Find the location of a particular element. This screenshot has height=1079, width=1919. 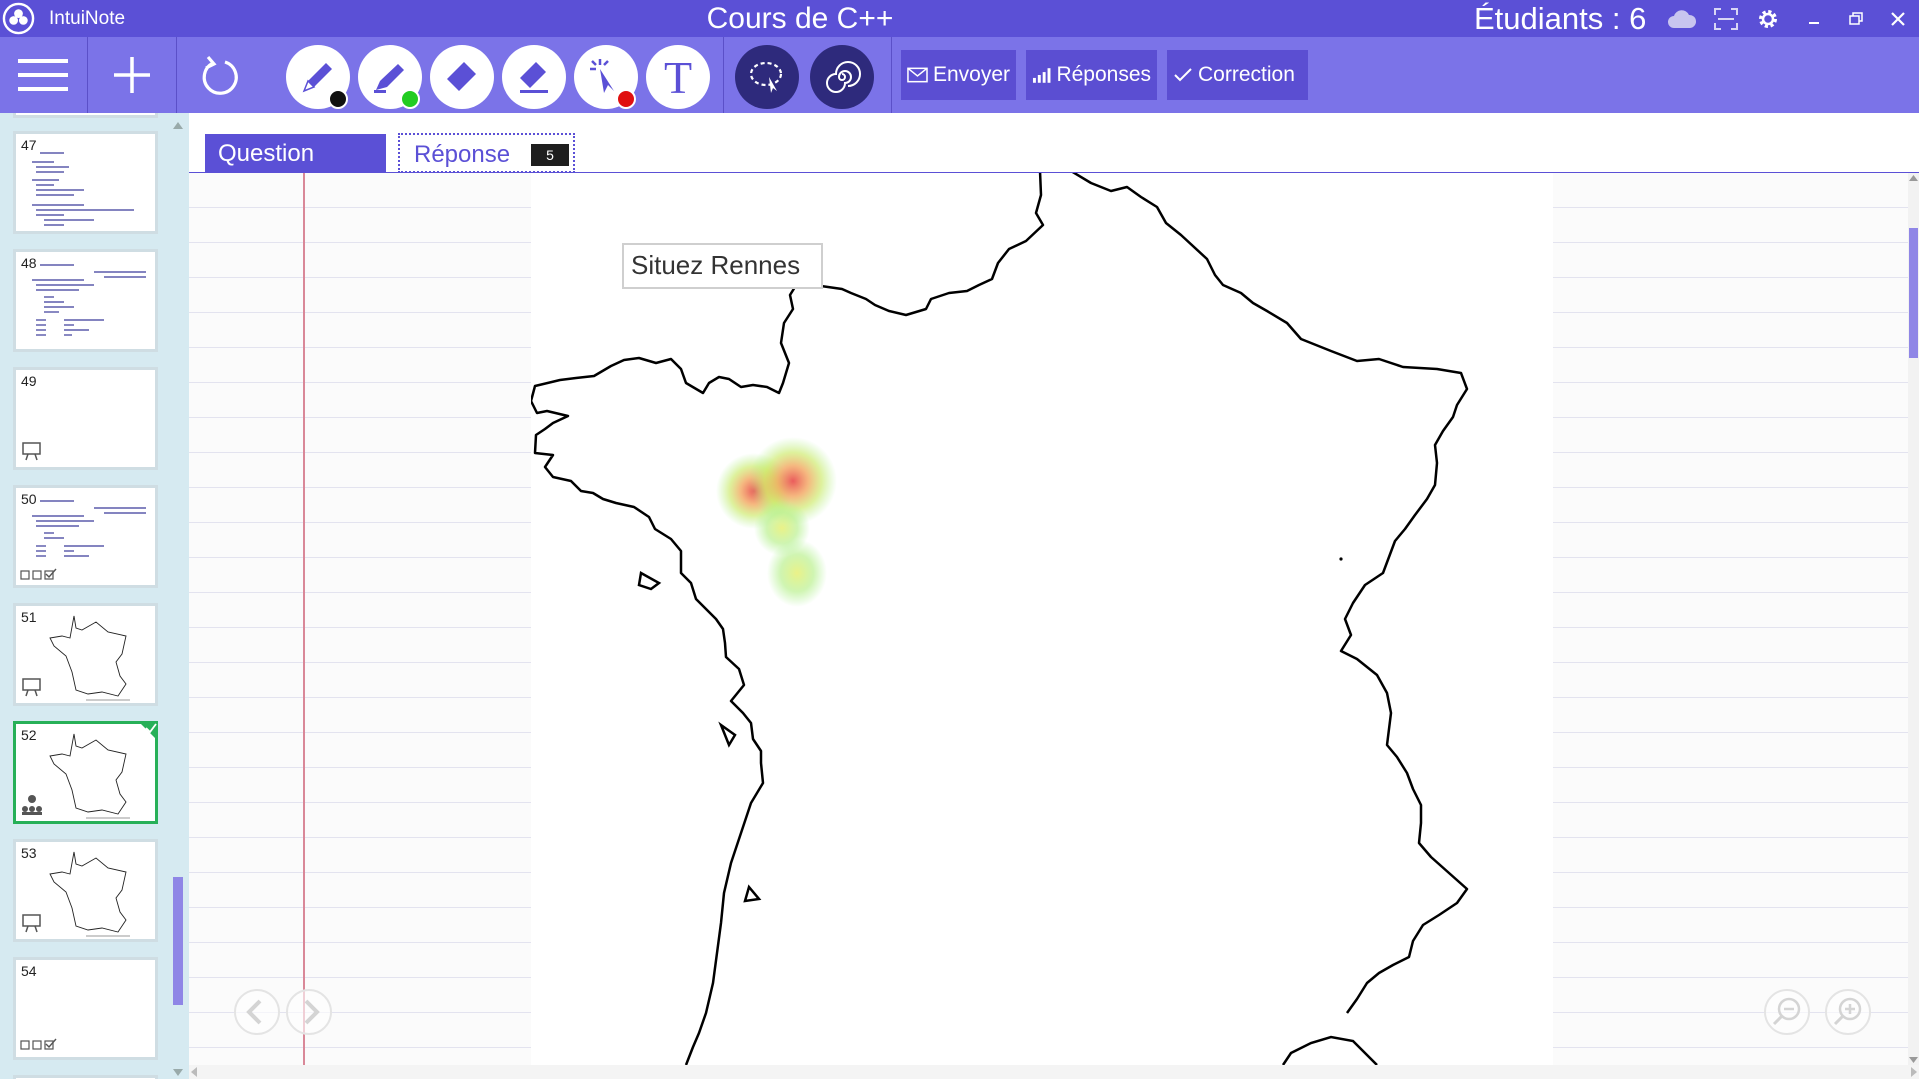

slide-thumbnail-48: 48 is located at coordinates (85, 300).